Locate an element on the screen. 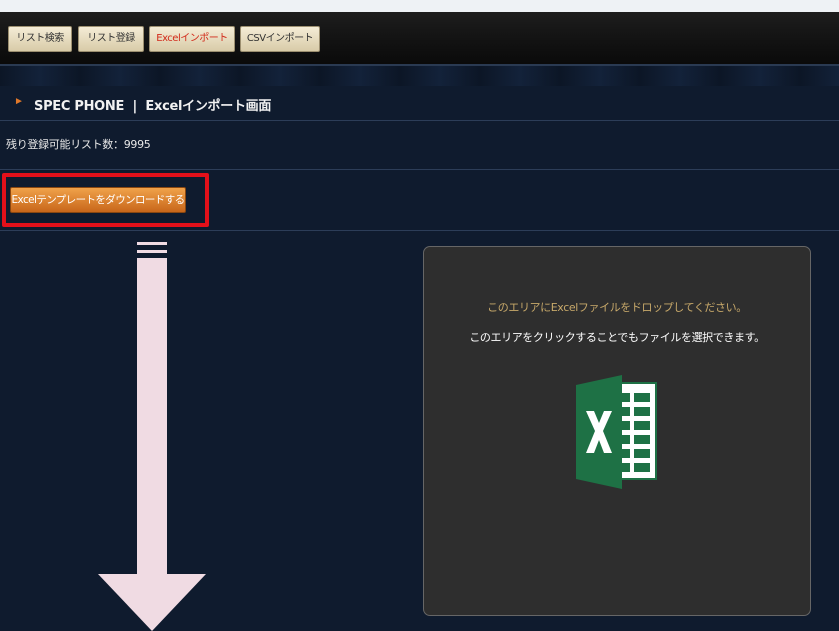 The image size is (839, 631). guide-arrow-icon is located at coordinates (152, 436).